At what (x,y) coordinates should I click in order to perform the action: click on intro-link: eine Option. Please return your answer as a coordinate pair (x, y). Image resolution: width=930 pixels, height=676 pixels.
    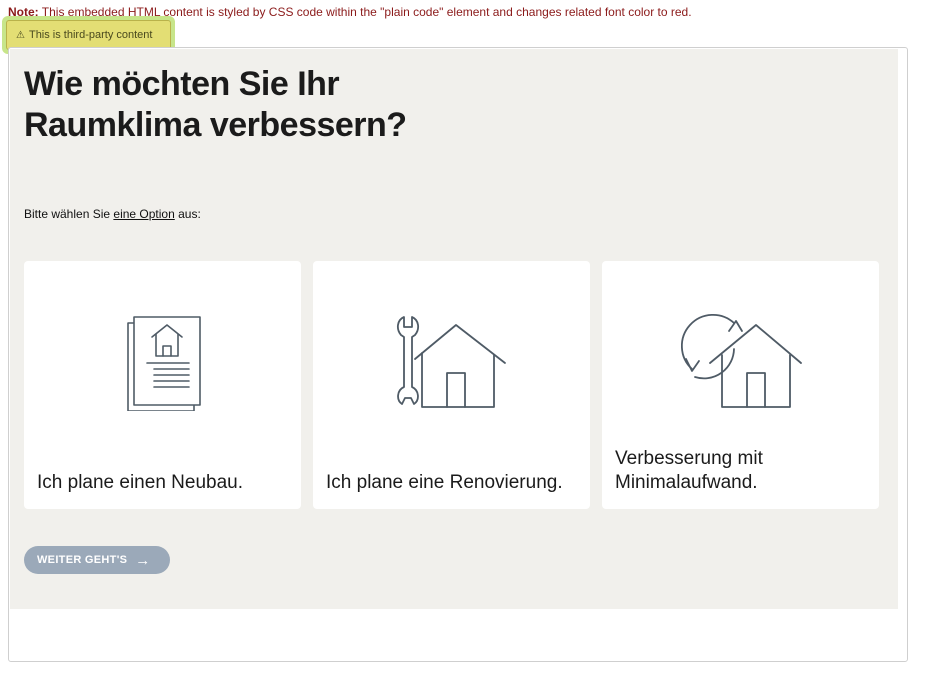
    Looking at the image, I should click on (144, 214).